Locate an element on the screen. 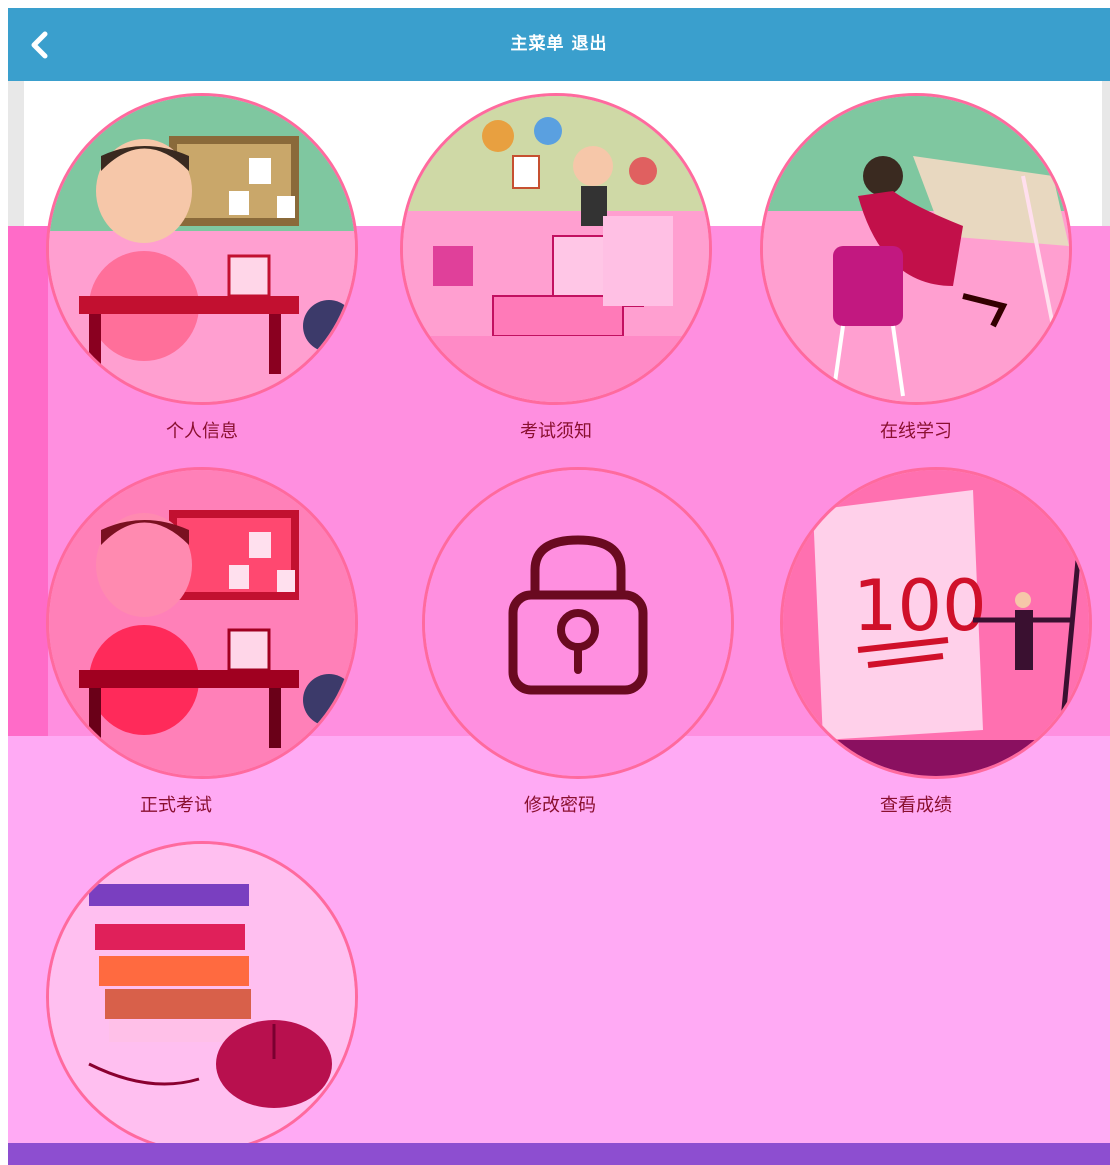 The image size is (1110, 1165). menu-item-label: 考试须知 is located at coordinates (556, 431).